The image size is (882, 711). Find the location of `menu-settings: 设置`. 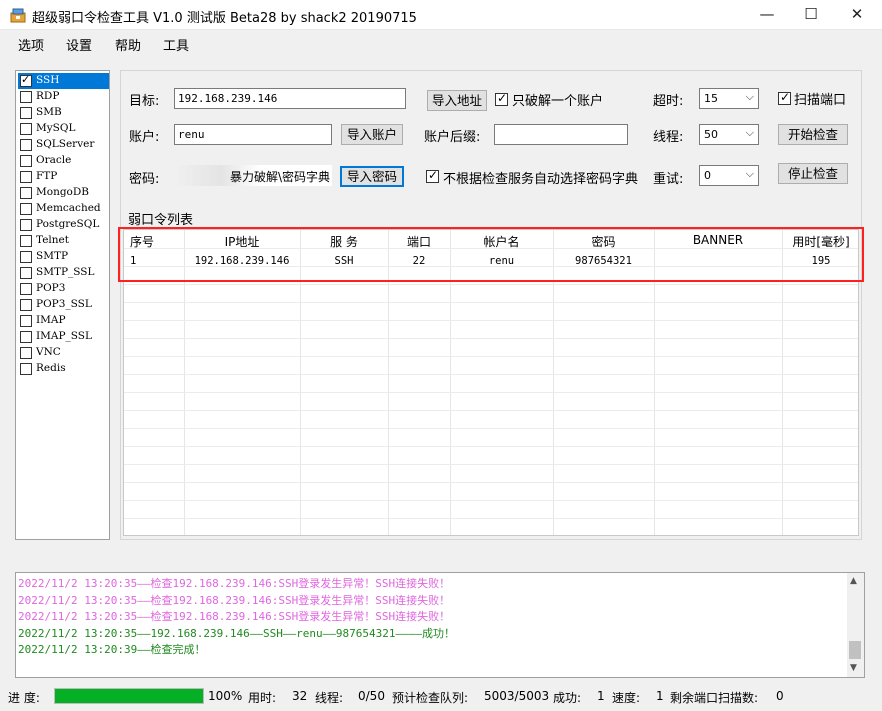

menu-settings: 设置 is located at coordinates (79, 44).